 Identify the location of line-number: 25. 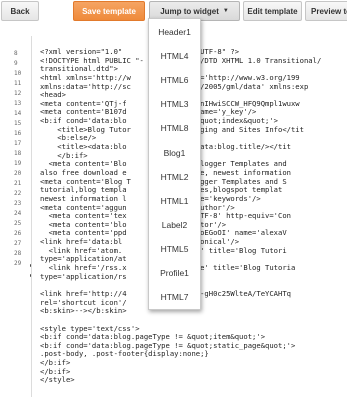
(18, 223).